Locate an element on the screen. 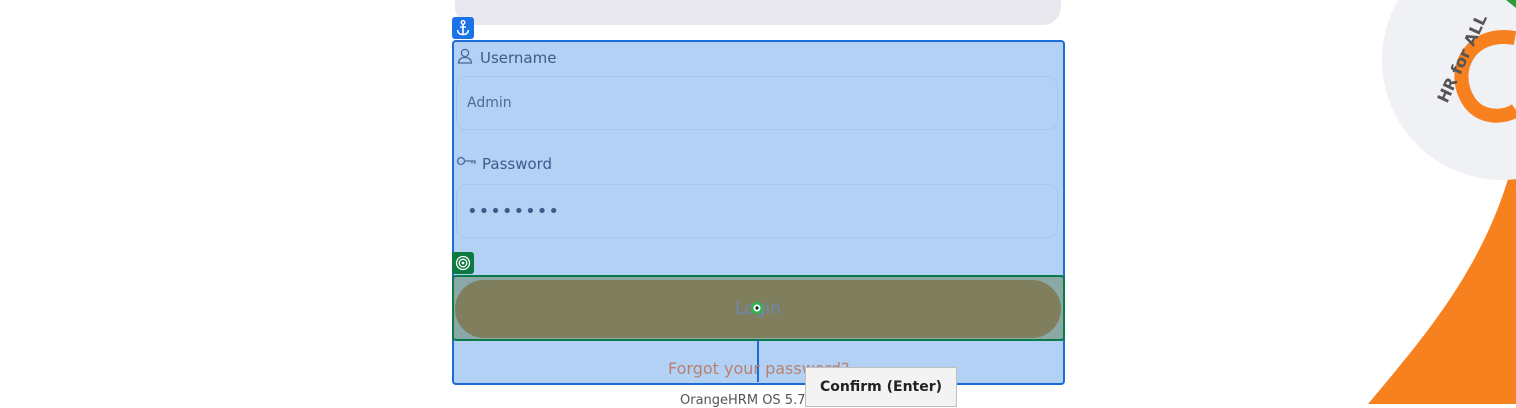 This screenshot has height=408, width=1516. anchor-icon is located at coordinates (463, 28).